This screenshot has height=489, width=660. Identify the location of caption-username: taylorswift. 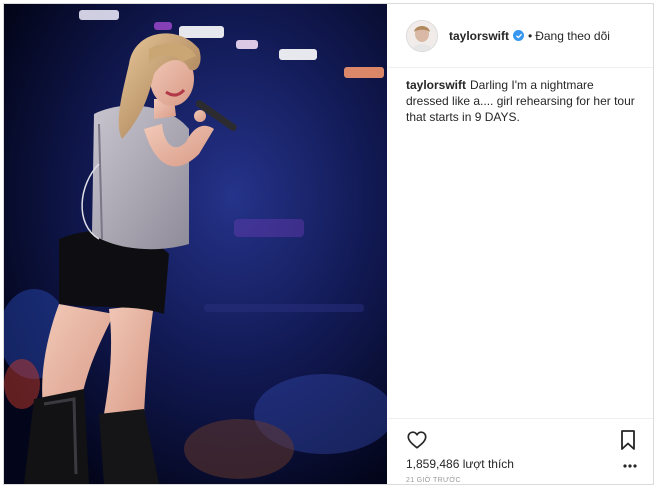
(436, 85).